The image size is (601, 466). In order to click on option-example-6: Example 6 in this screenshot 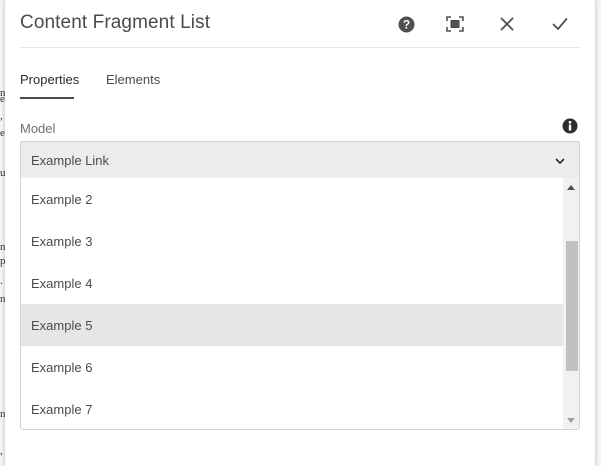, I will do `click(292, 367)`.